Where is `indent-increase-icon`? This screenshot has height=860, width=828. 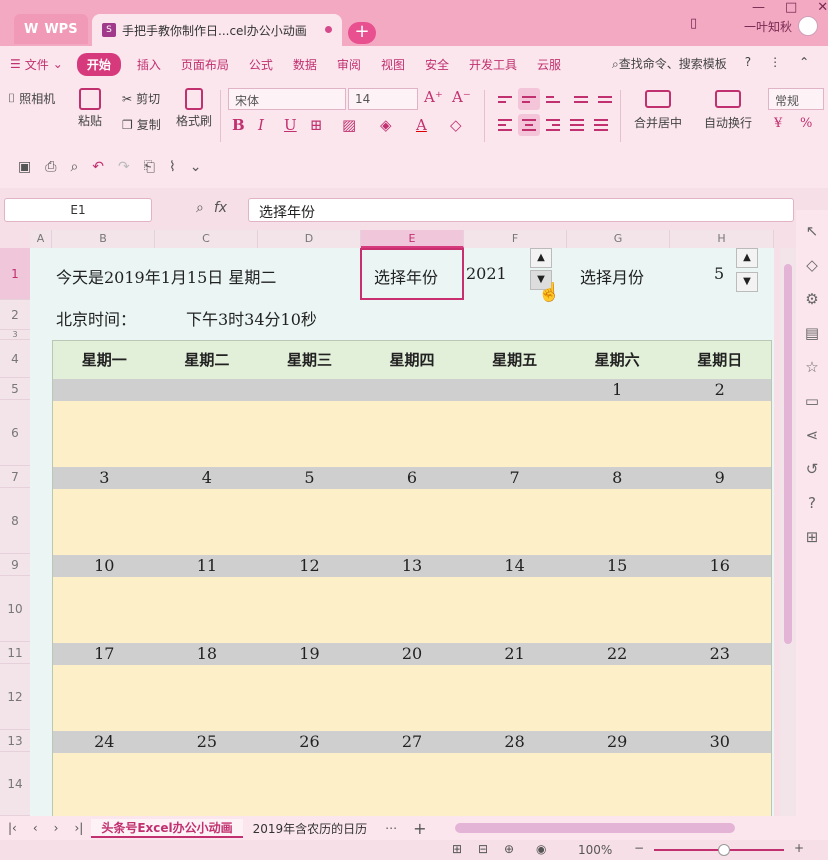
indent-increase-icon is located at coordinates (605, 99).